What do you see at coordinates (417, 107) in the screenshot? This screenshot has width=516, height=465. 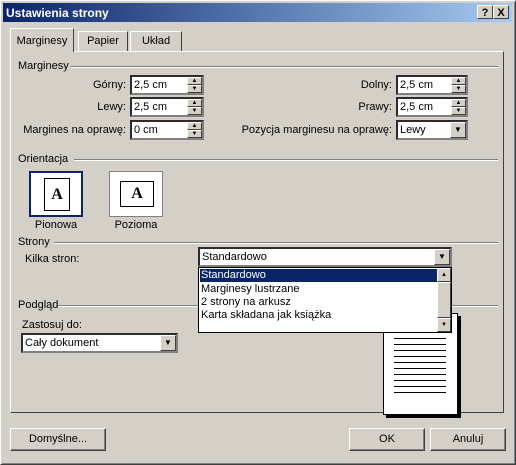 I see `right-margin-value: 2,5 cm` at bounding box center [417, 107].